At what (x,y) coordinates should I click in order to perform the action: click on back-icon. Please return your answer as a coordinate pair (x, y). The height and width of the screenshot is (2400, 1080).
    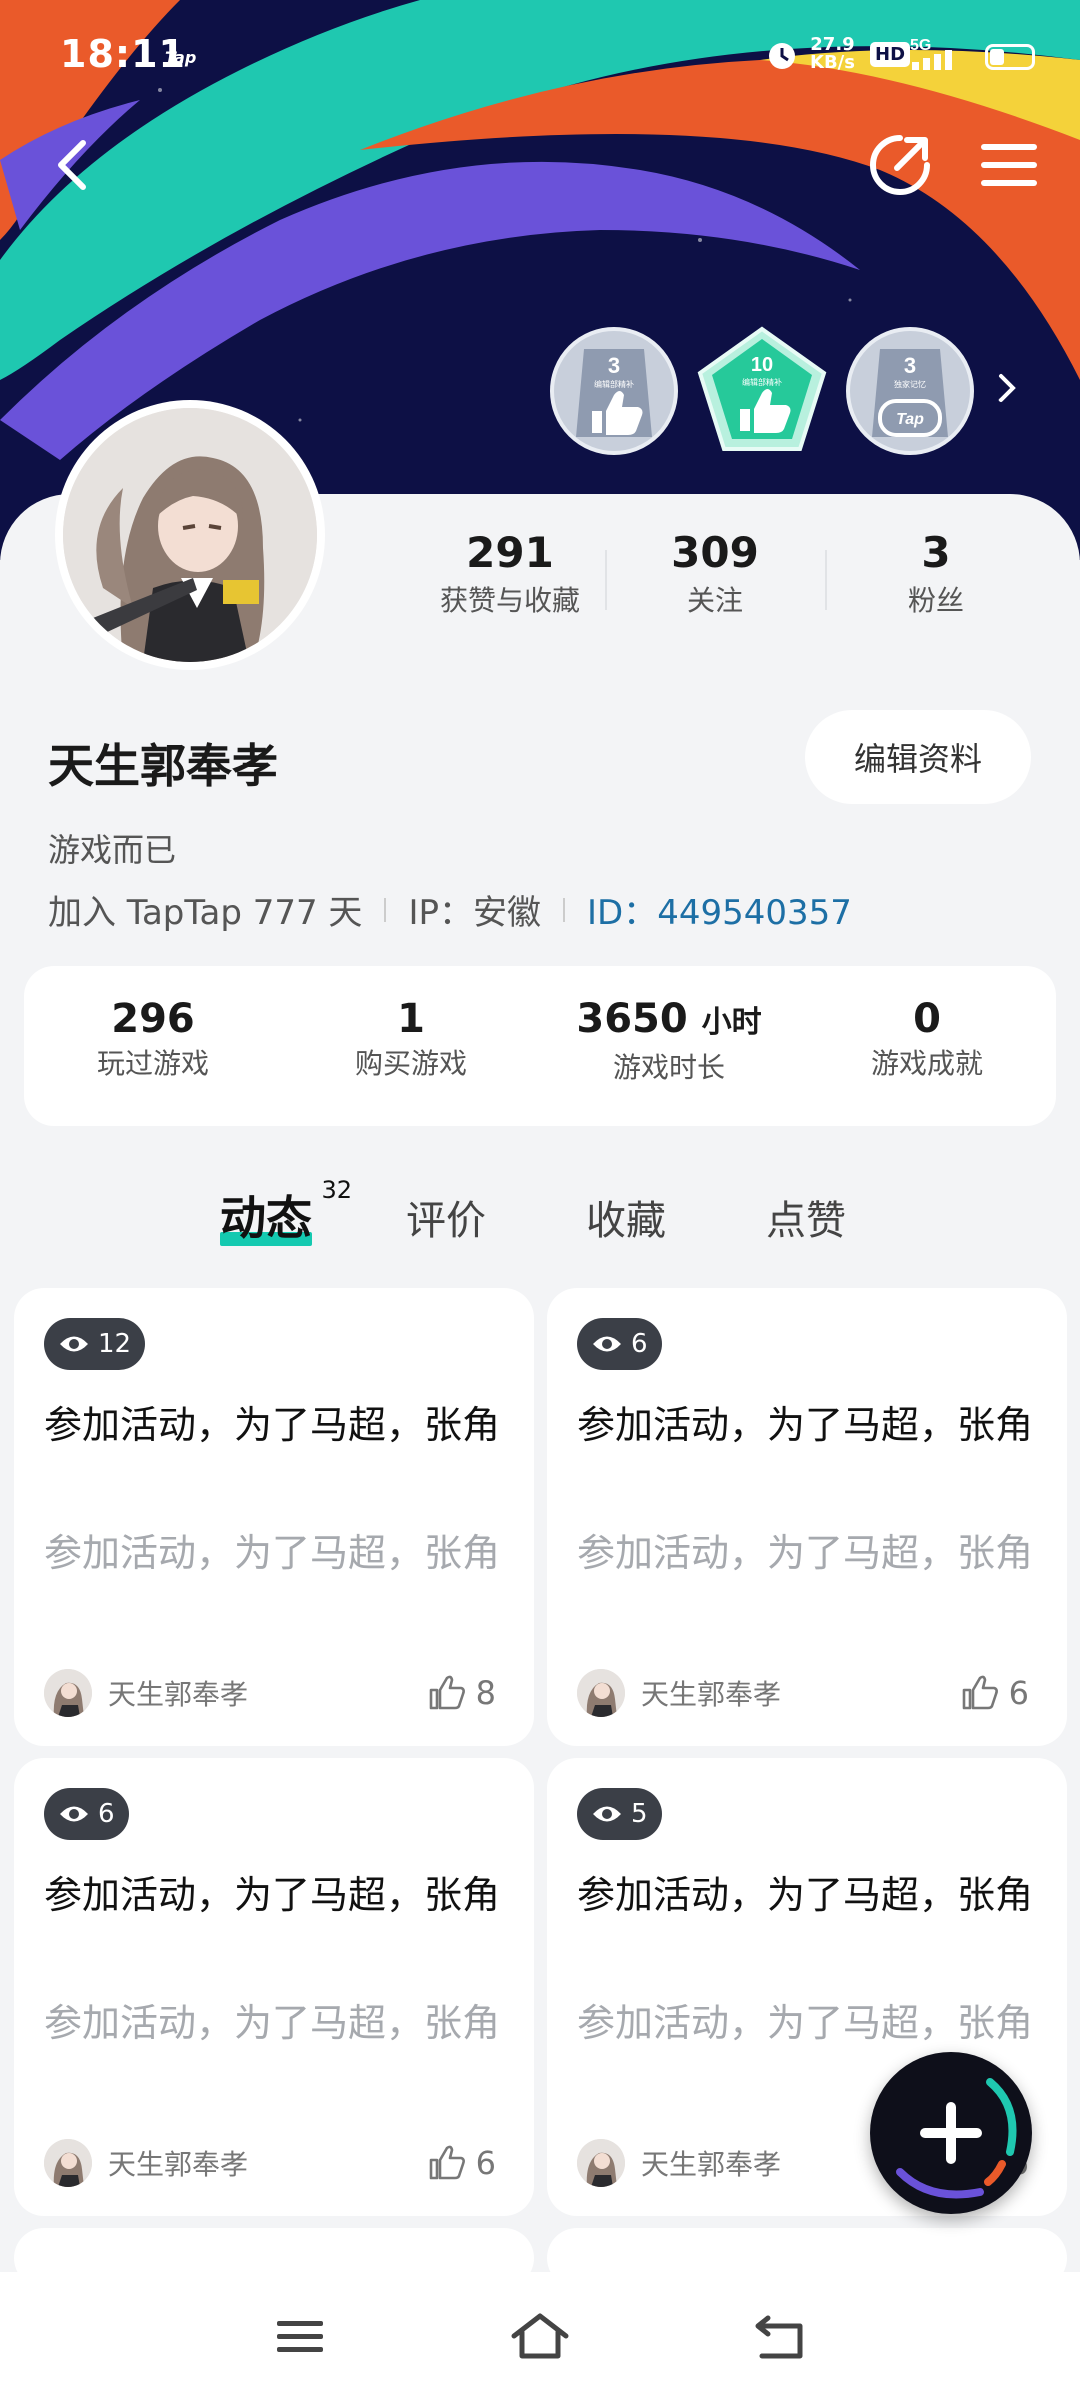
    Looking at the image, I should click on (779, 2337).